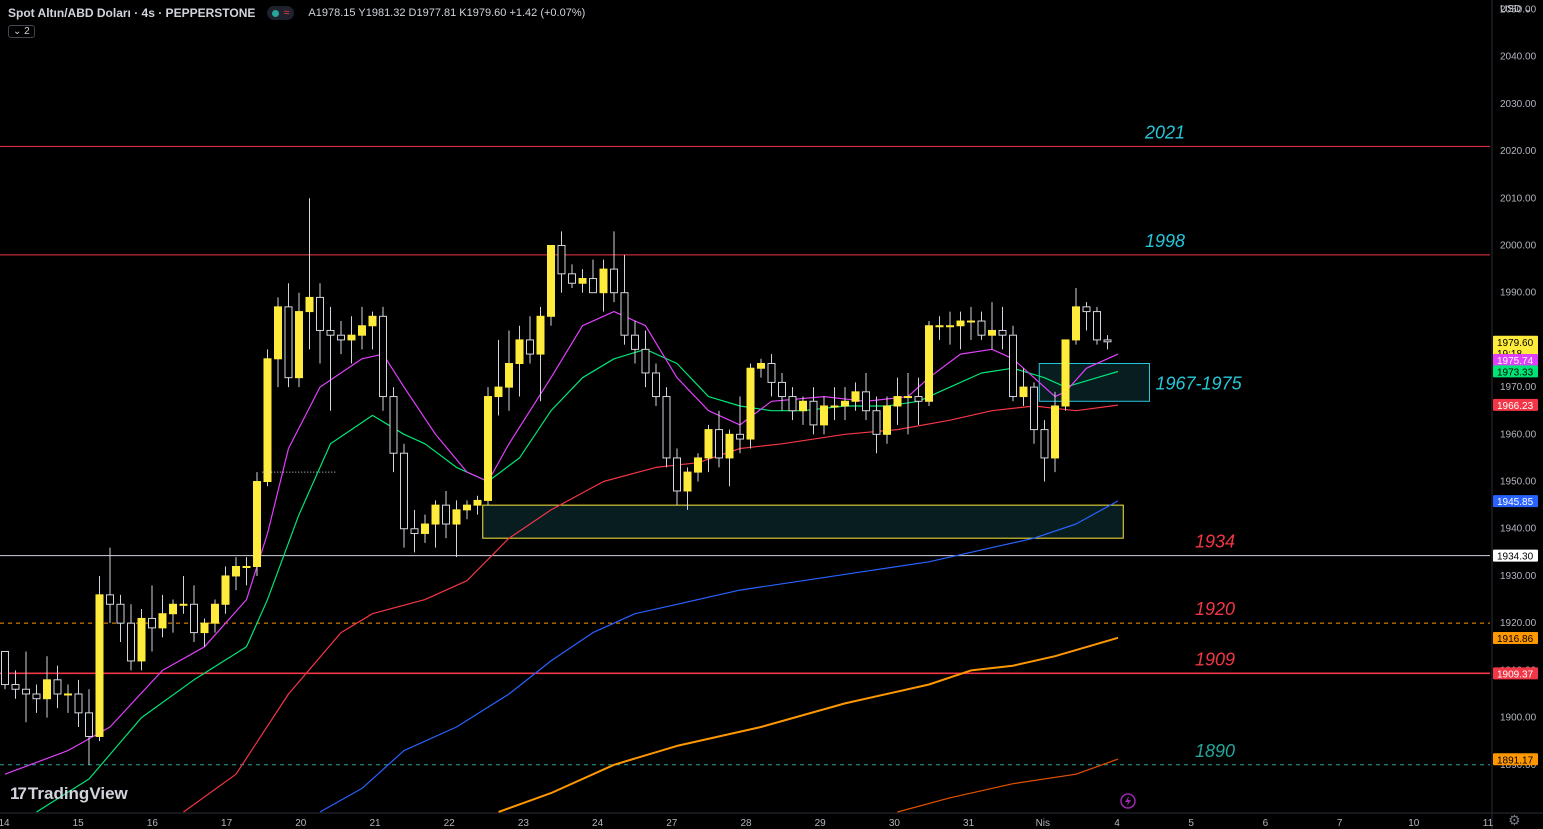  I want to click on zone-label-1: 1967-1975, so click(1199, 383).